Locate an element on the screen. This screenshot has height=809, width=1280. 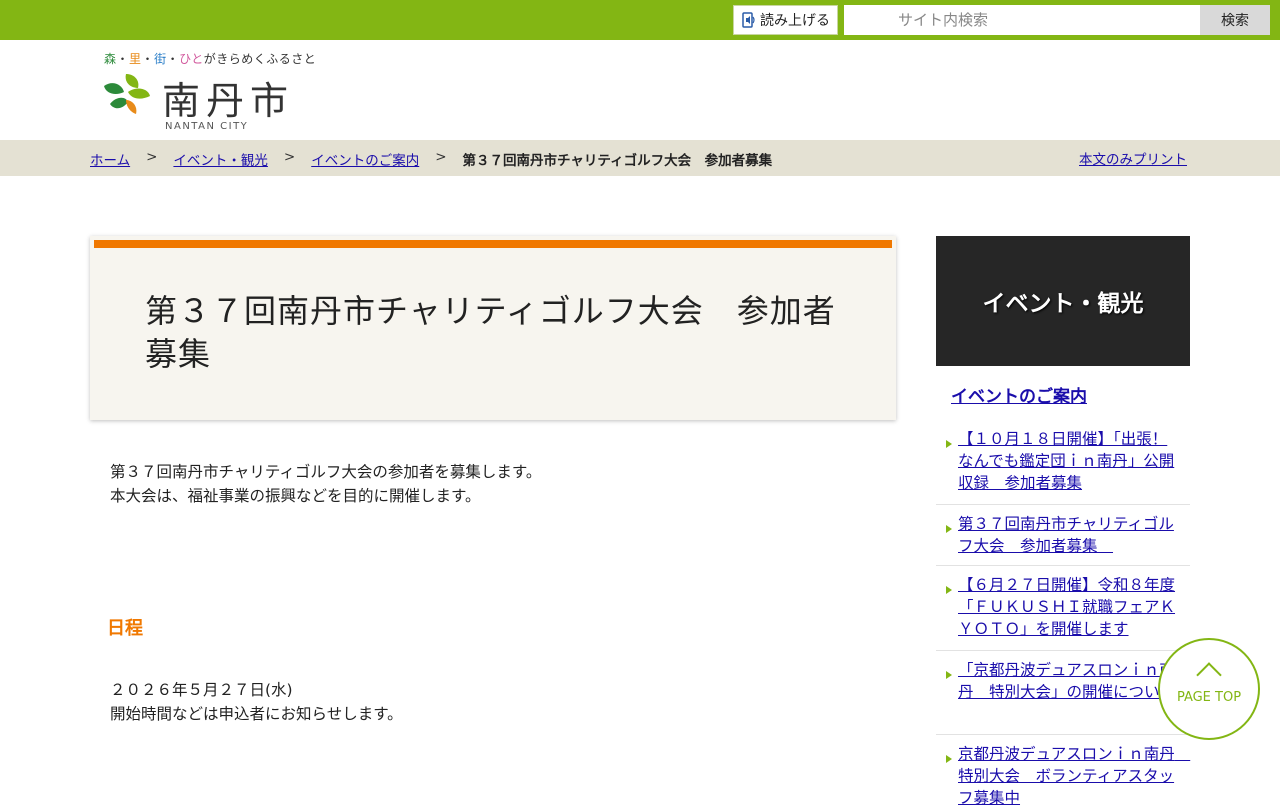
sidebar-list-item: 【１０月１８日開催】「出張！なんでも鑑定団ｉｎ南丹」公開収録 参加者募集 is located at coordinates (1063, 466).